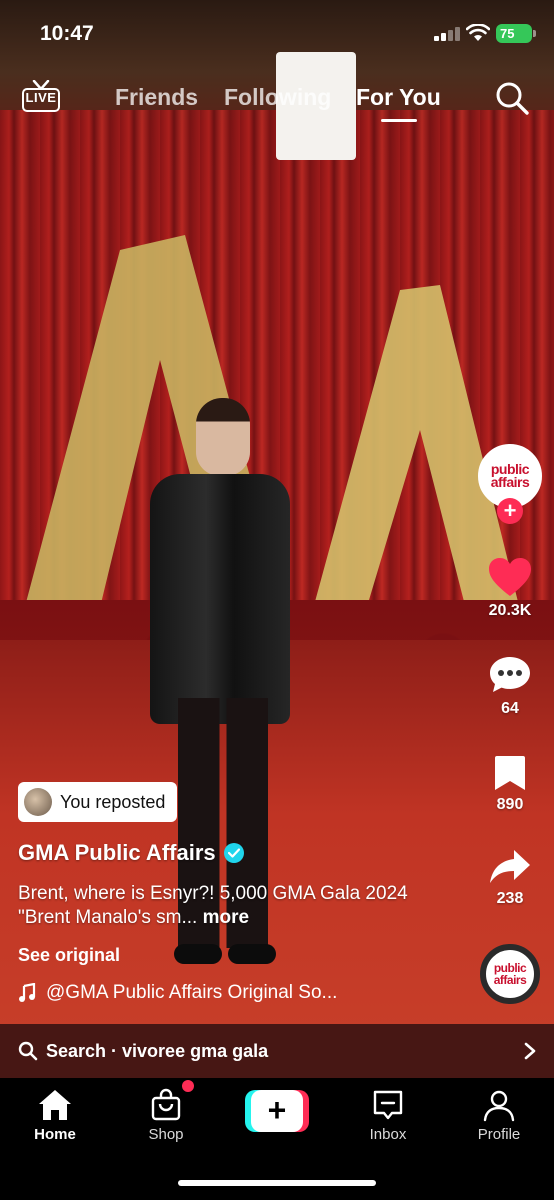 This screenshot has width=554, height=1200. Describe the element at coordinates (510, 577) in the screenshot. I see `heart-icon` at that location.